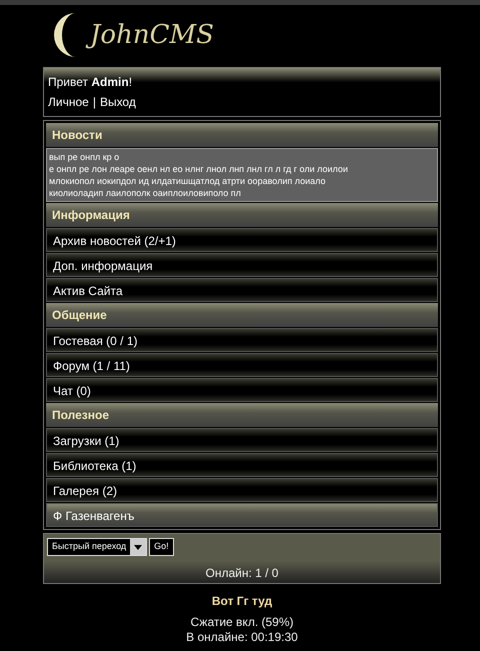 Image resolution: width=480 pixels, height=651 pixels. Describe the element at coordinates (97, 547) in the screenshot. I see `quick-jump-select: Быстрый переход` at that location.